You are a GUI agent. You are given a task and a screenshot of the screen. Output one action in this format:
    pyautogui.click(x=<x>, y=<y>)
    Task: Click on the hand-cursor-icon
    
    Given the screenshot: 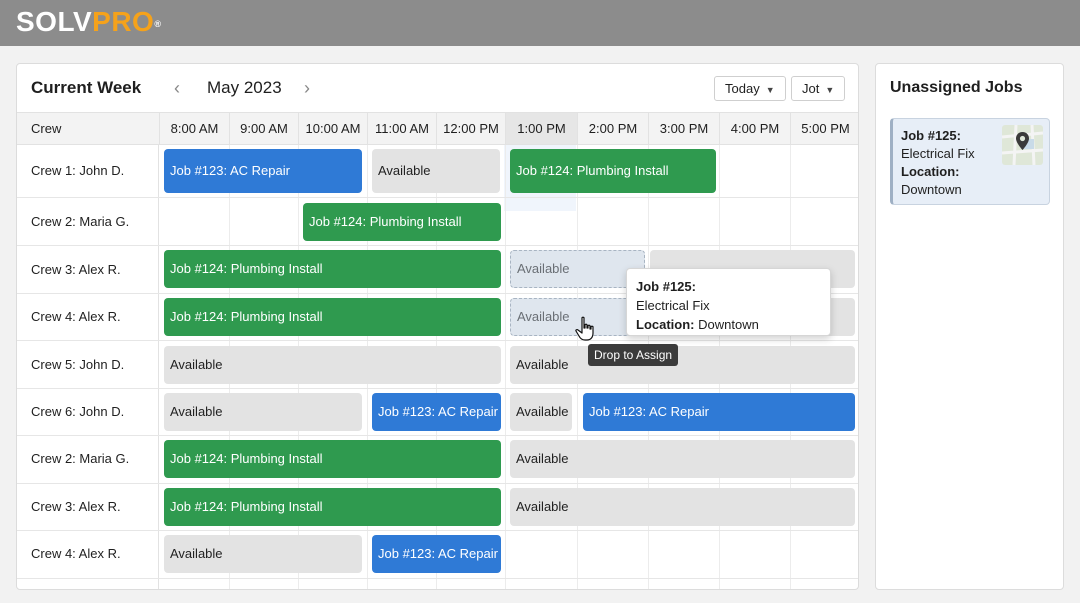 What is the action you would take?
    pyautogui.click(x=584, y=328)
    